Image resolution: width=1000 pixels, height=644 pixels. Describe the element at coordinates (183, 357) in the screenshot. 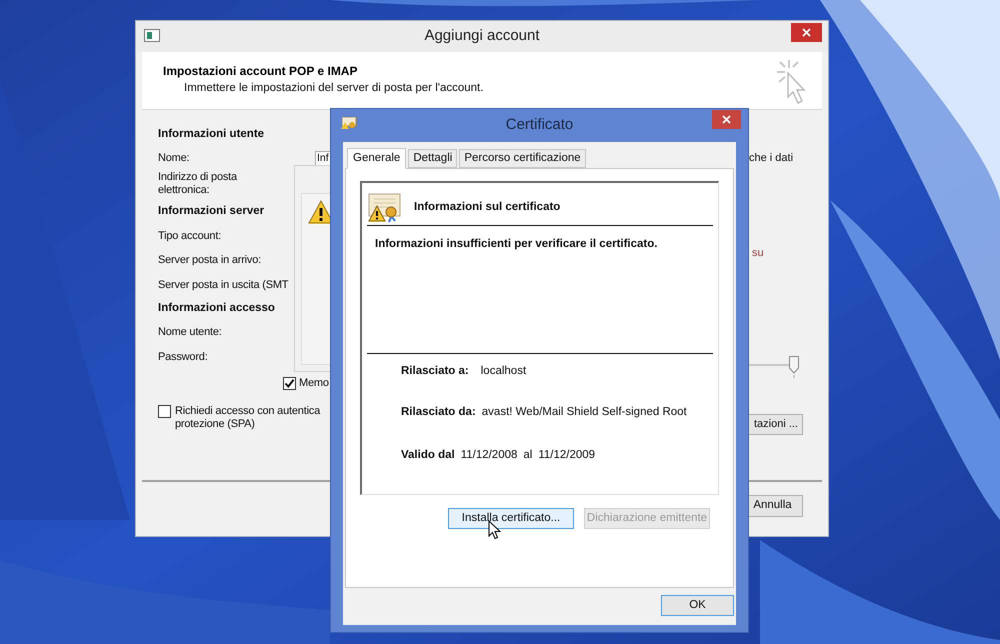

I see `field-label: Password:` at that location.